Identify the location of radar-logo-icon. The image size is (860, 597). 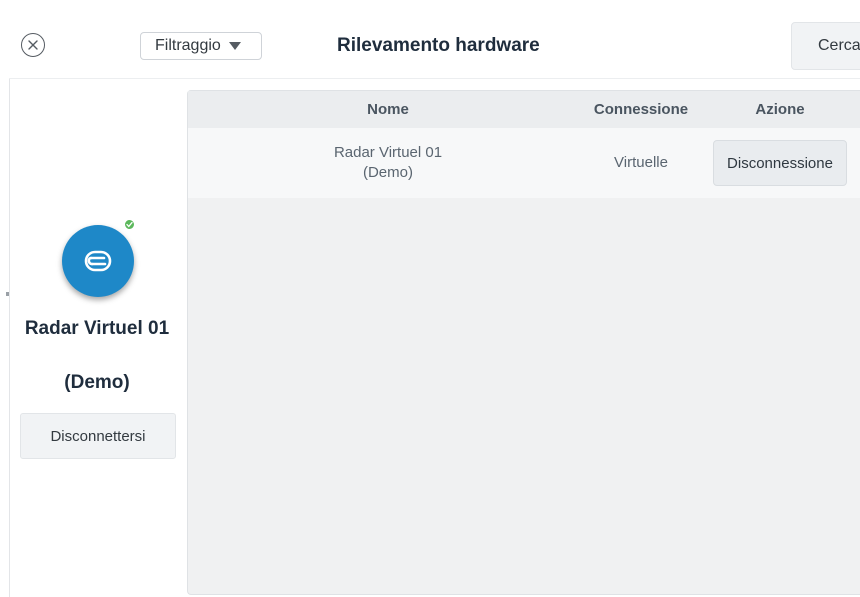
(98, 261).